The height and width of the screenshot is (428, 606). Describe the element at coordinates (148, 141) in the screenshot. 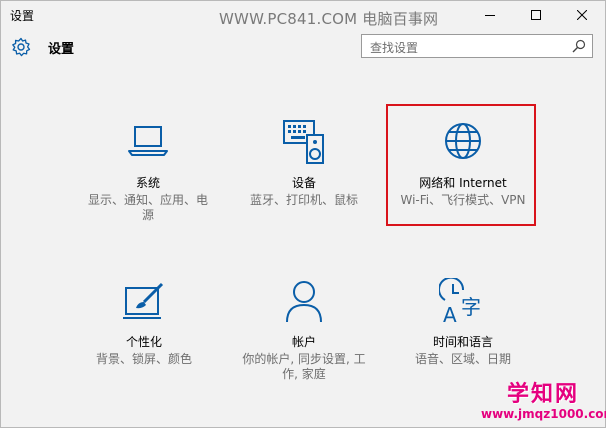

I see `laptop-icon` at that location.